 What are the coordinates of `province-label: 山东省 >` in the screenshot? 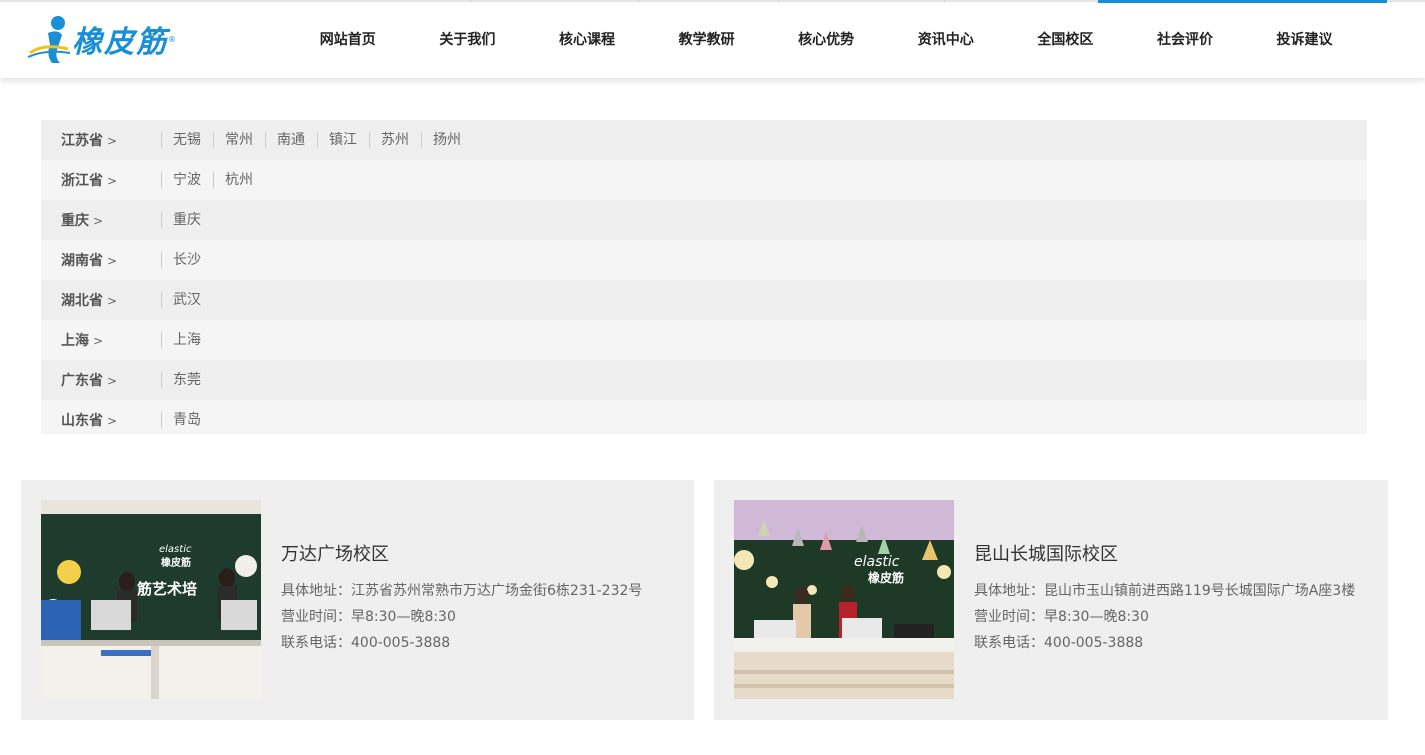 It's located at (101, 420).